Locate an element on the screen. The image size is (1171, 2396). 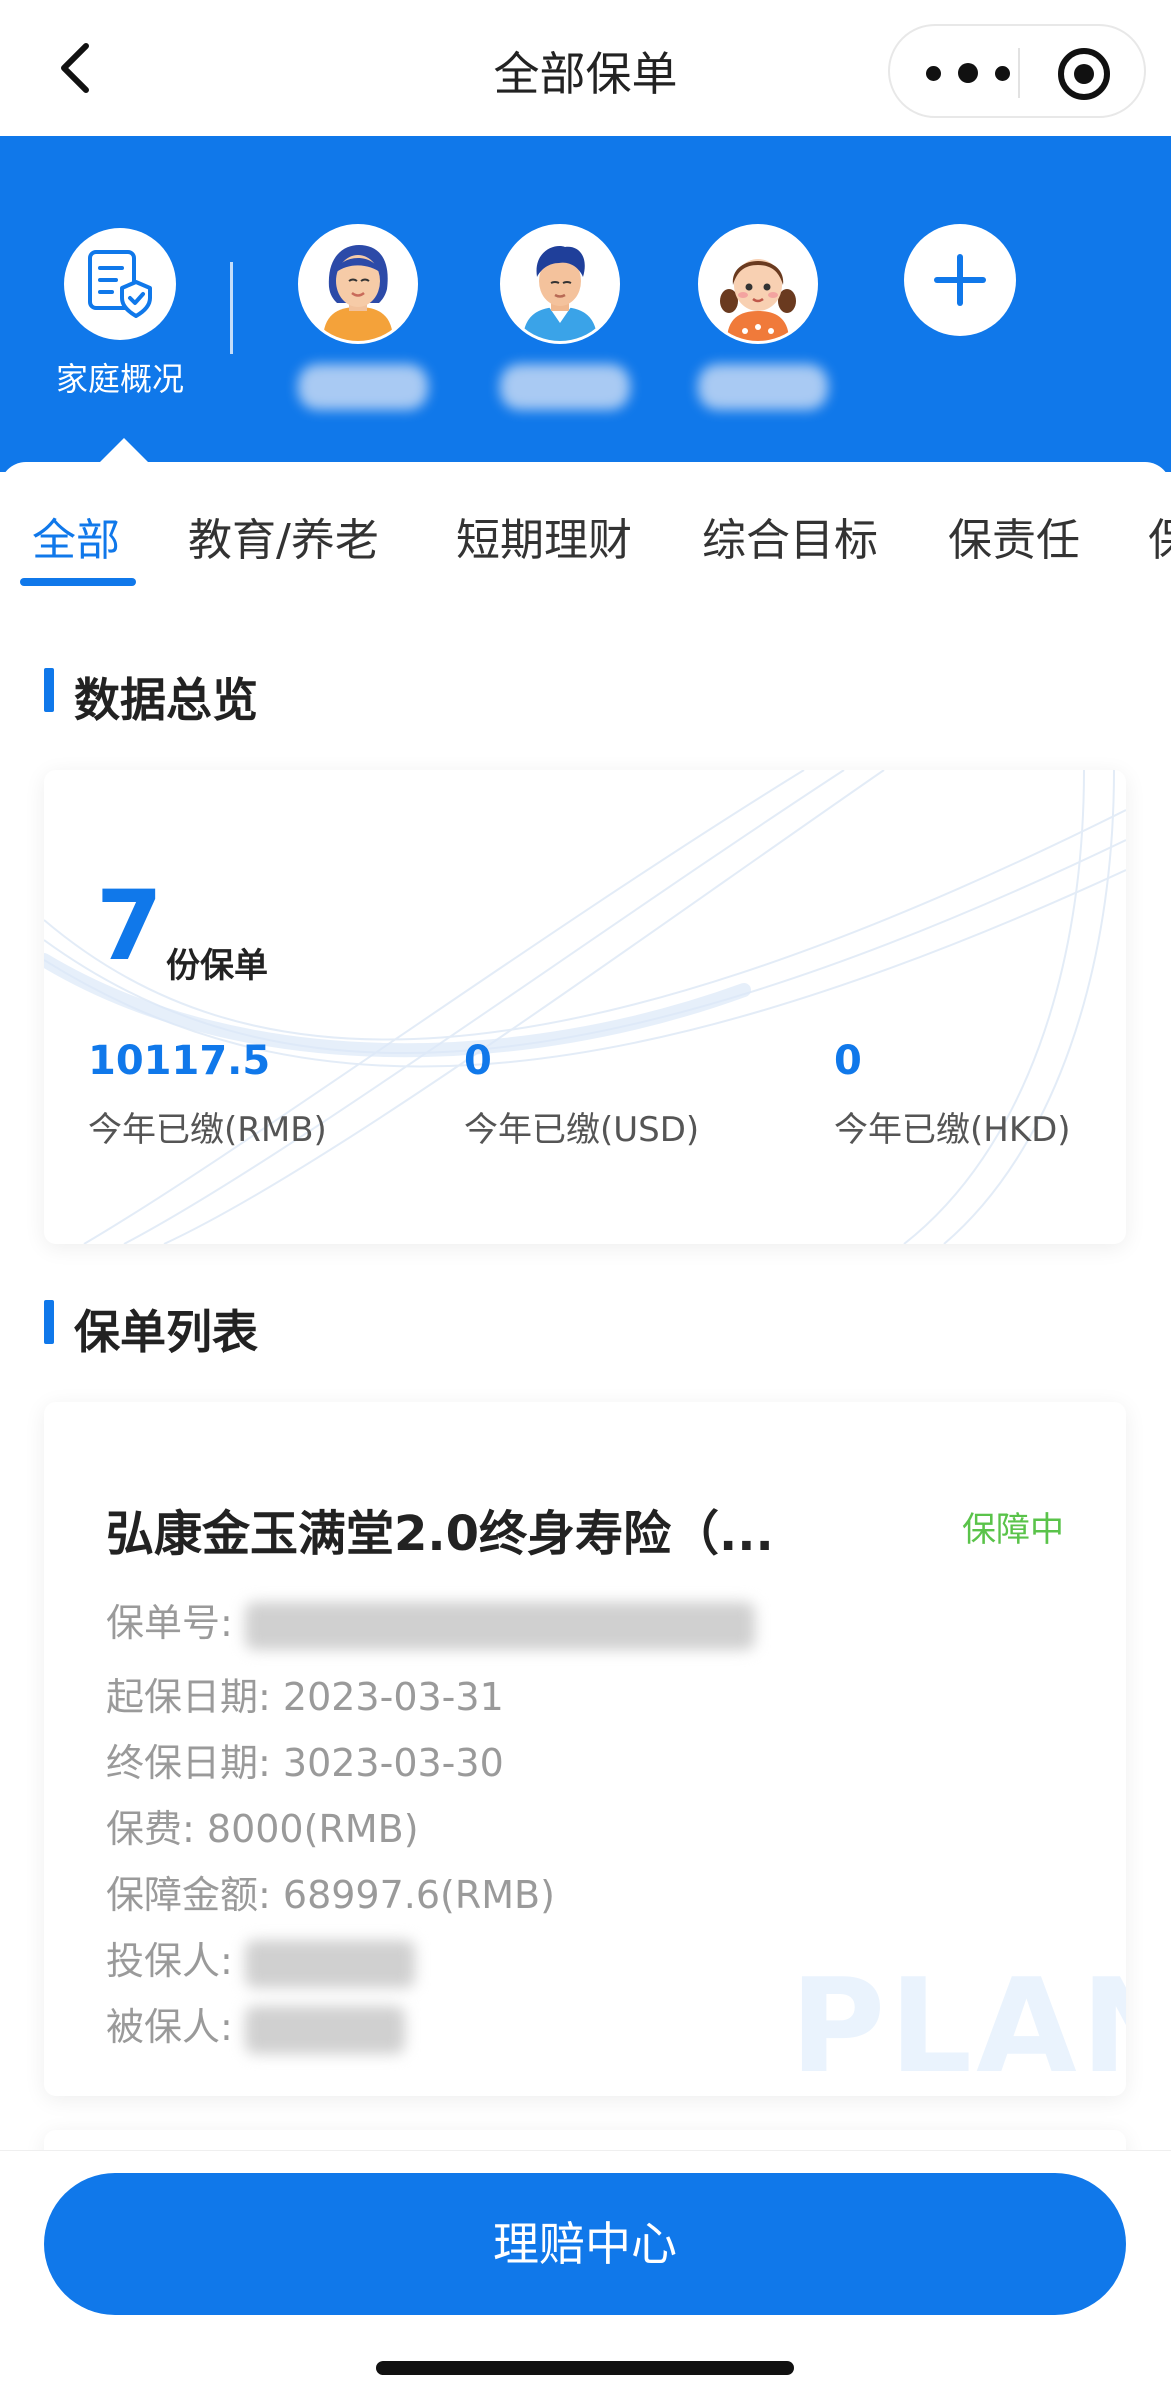
policy-number-redacted is located at coordinates (499, 1625).